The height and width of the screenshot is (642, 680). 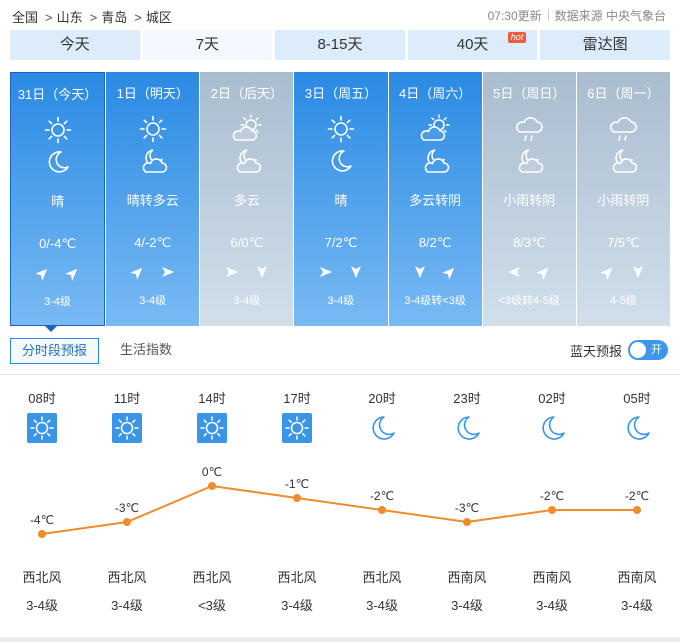 I want to click on hour-label: 11时, so click(x=127, y=398).